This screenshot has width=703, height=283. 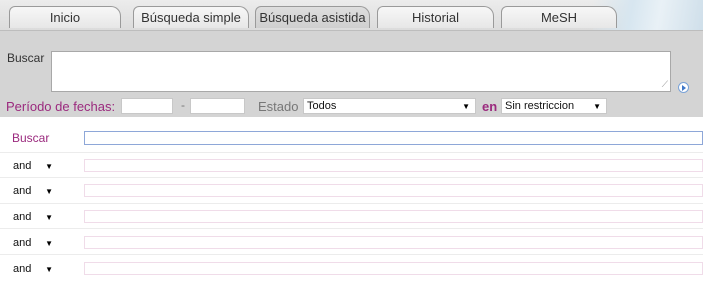 I want to click on status-select: Todos ▼, so click(x=389, y=106).